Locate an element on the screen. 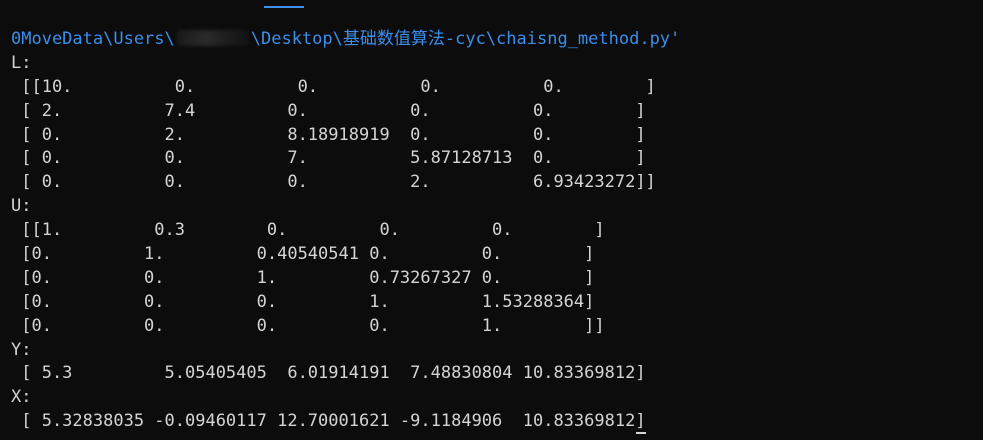  matrix-L-row: [ 2. 7.4 0. 0. 0. ] is located at coordinates (328, 110).